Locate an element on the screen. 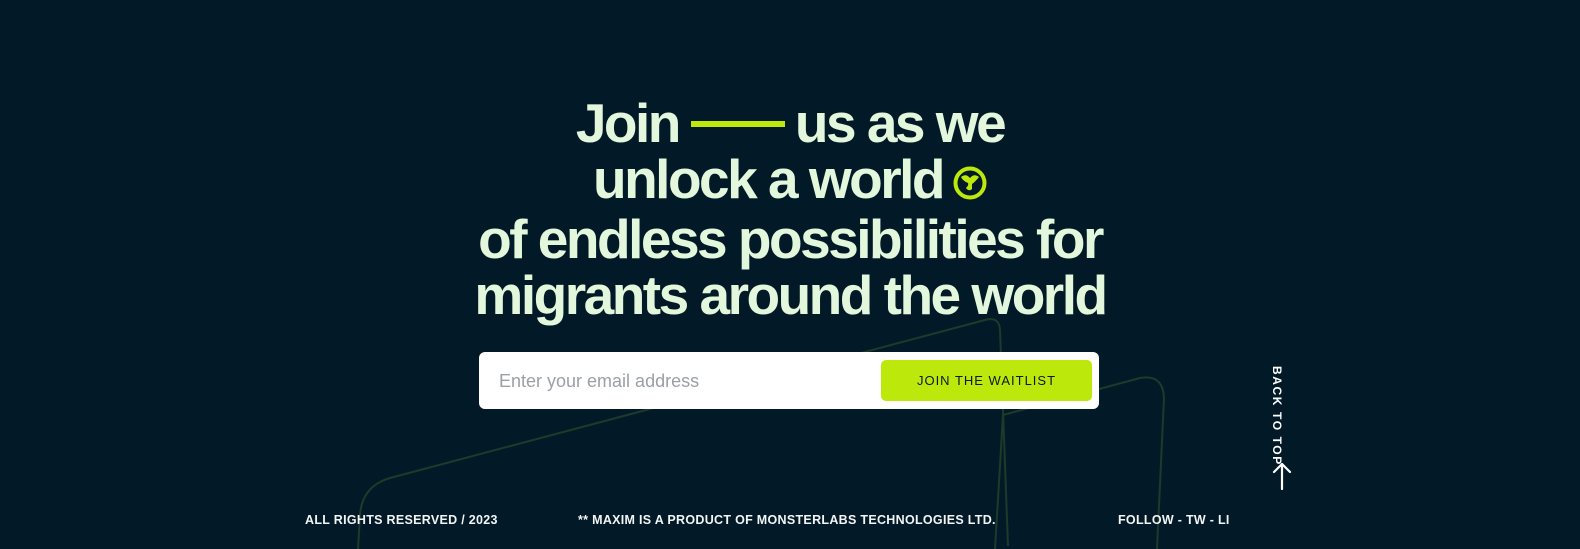  join-waitlist-button: JOIN THE WAITLIST is located at coordinates (986, 380).